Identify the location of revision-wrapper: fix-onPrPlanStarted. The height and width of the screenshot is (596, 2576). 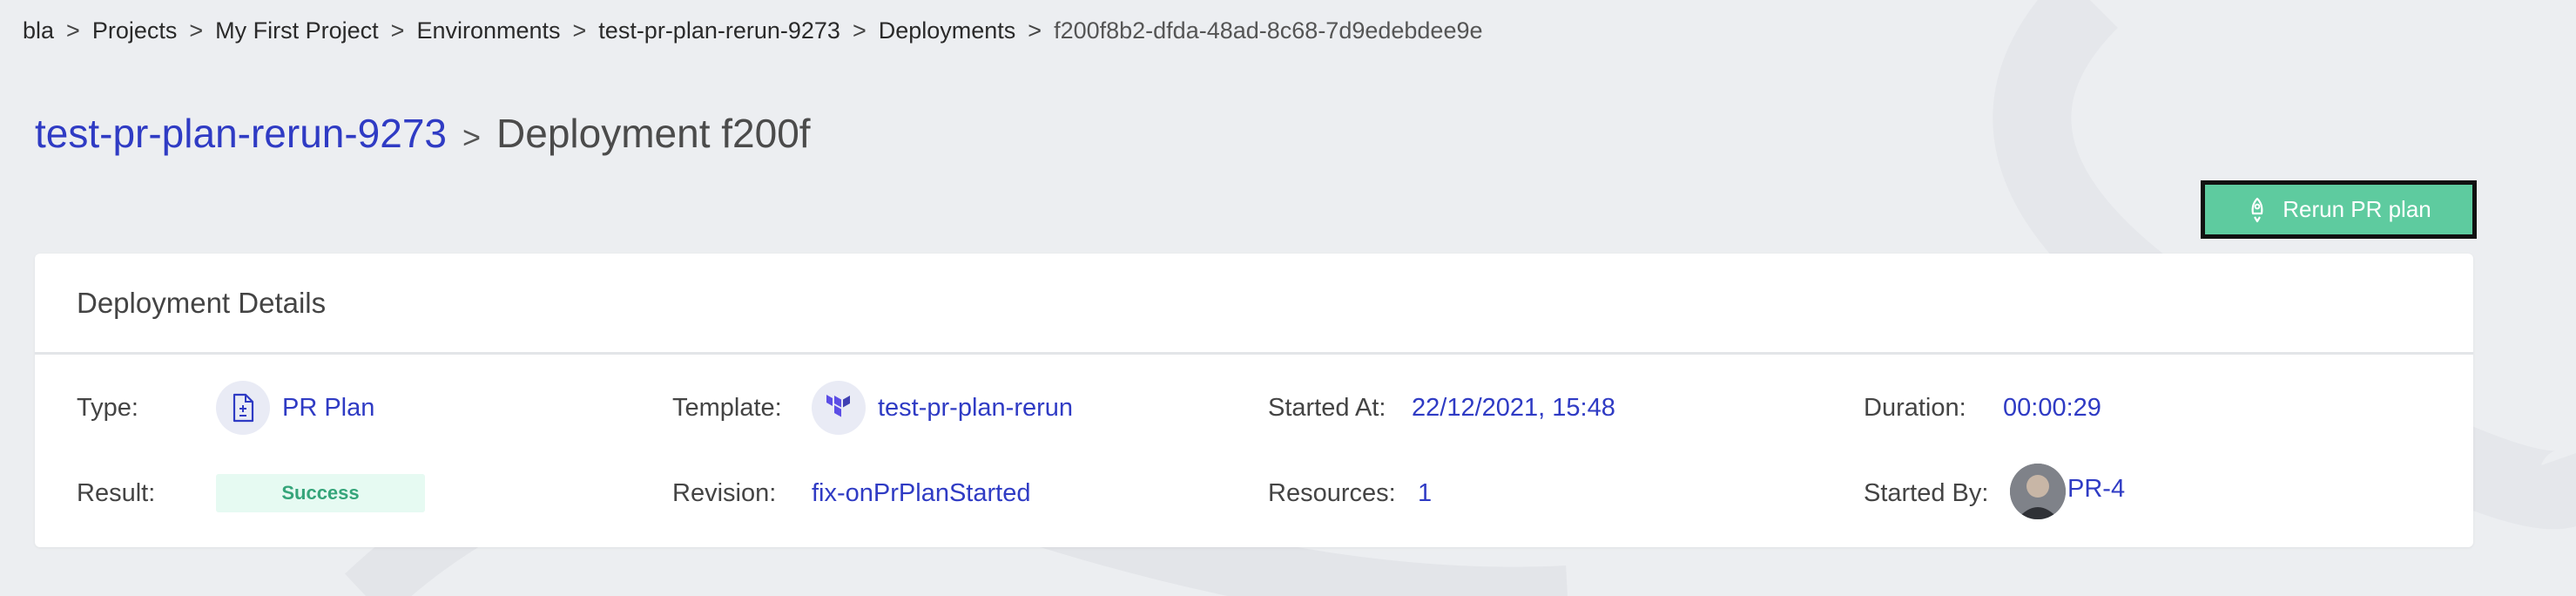
(921, 493).